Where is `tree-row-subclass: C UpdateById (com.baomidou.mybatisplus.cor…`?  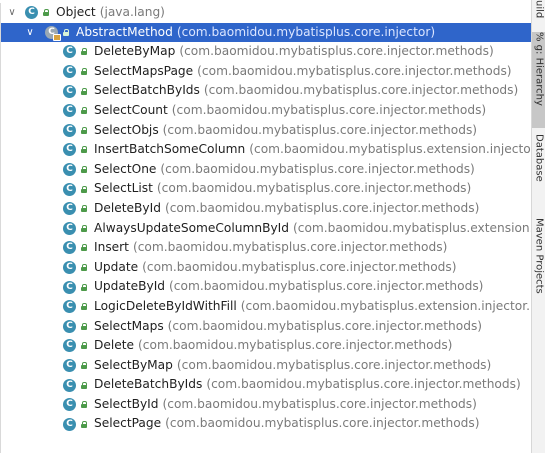 tree-row-subclass: C UpdateById (com.baomidou.mybatisplus.cor… is located at coordinates (267, 287).